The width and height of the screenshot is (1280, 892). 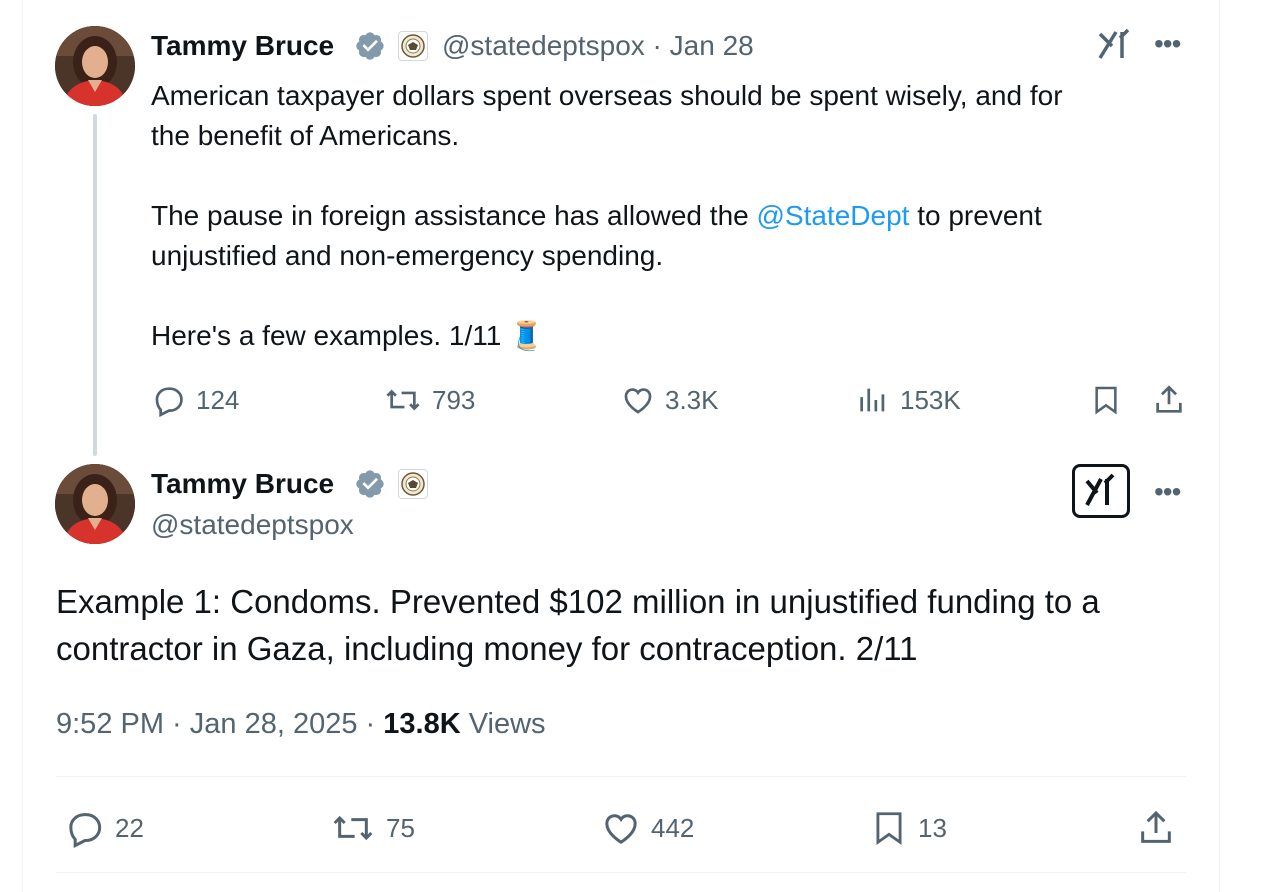 What do you see at coordinates (429, 400) in the screenshot?
I see `repost-button: 793` at bounding box center [429, 400].